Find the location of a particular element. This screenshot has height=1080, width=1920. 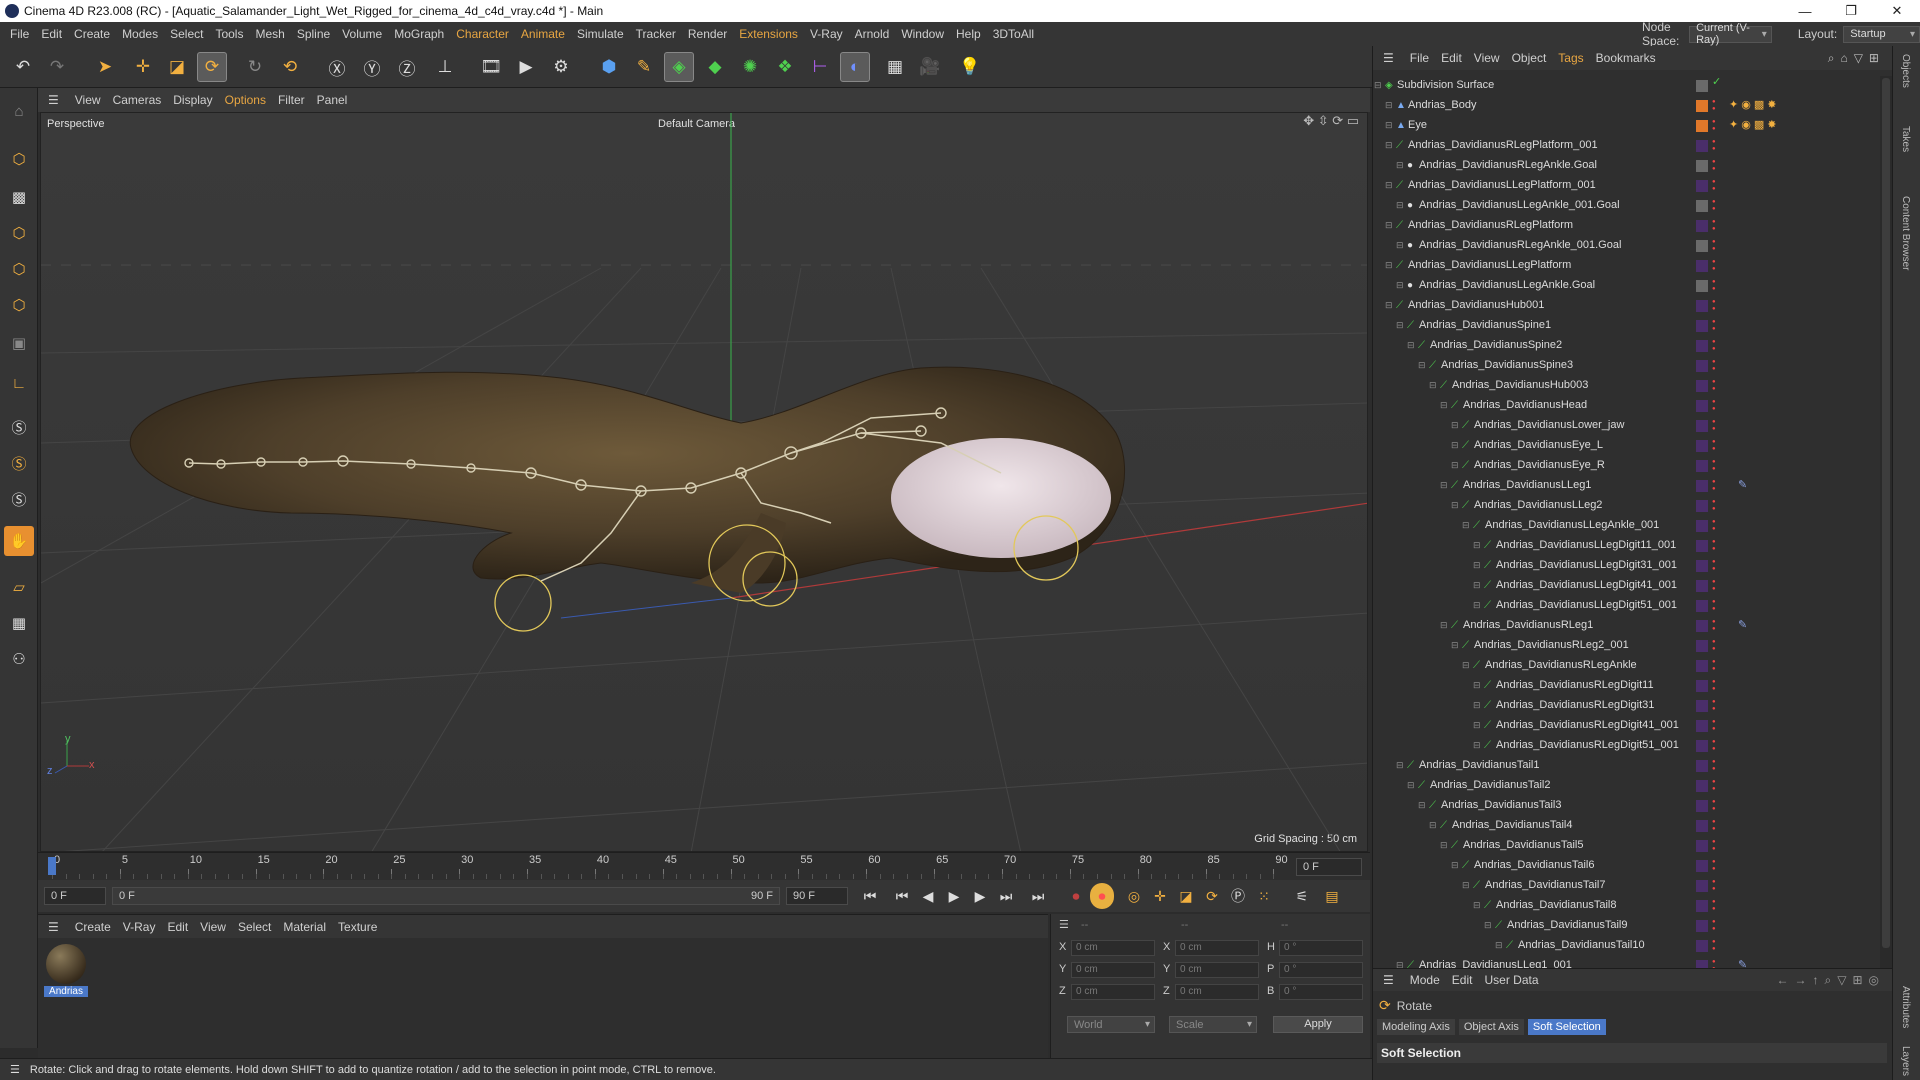

cube-icon: ⬢ is located at coordinates (609, 67).